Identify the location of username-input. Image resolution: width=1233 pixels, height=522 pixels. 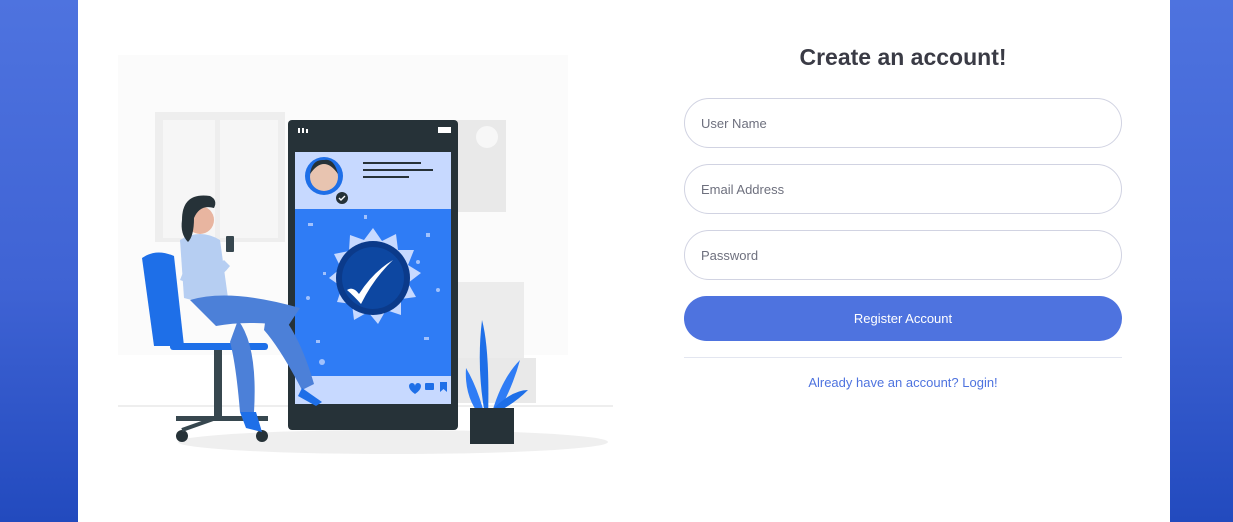
(903, 123).